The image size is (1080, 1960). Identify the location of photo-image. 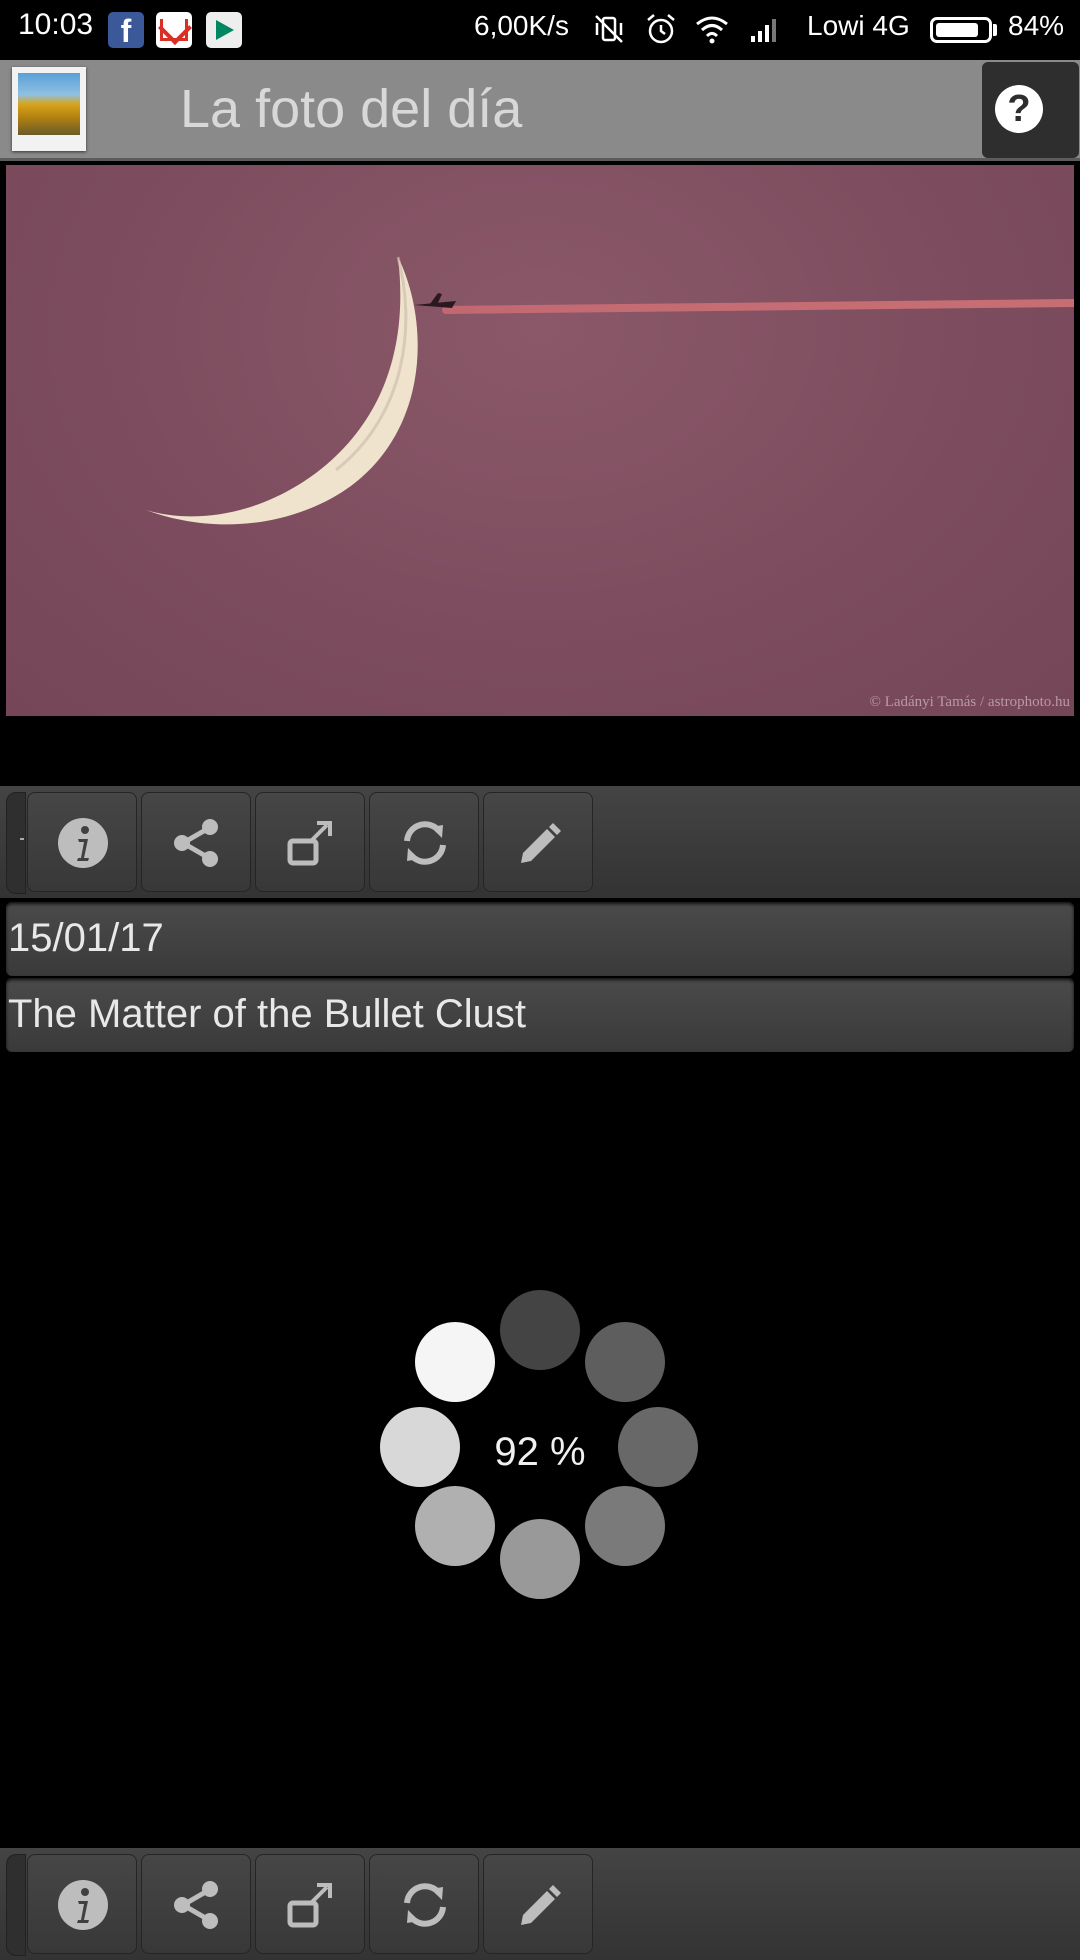
(610, 390).